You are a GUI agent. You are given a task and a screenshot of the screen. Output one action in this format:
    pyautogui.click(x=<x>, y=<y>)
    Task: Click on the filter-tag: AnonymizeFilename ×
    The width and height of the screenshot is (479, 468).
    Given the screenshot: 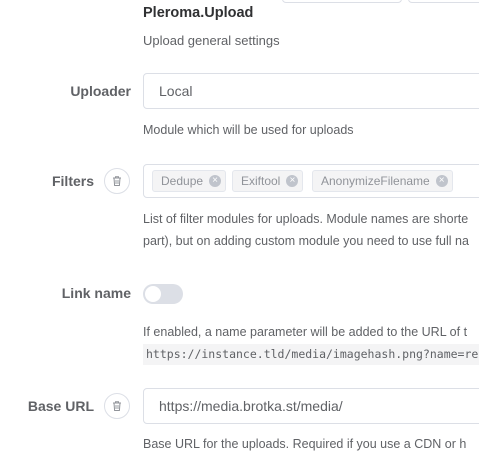 What is the action you would take?
    pyautogui.click(x=382, y=181)
    